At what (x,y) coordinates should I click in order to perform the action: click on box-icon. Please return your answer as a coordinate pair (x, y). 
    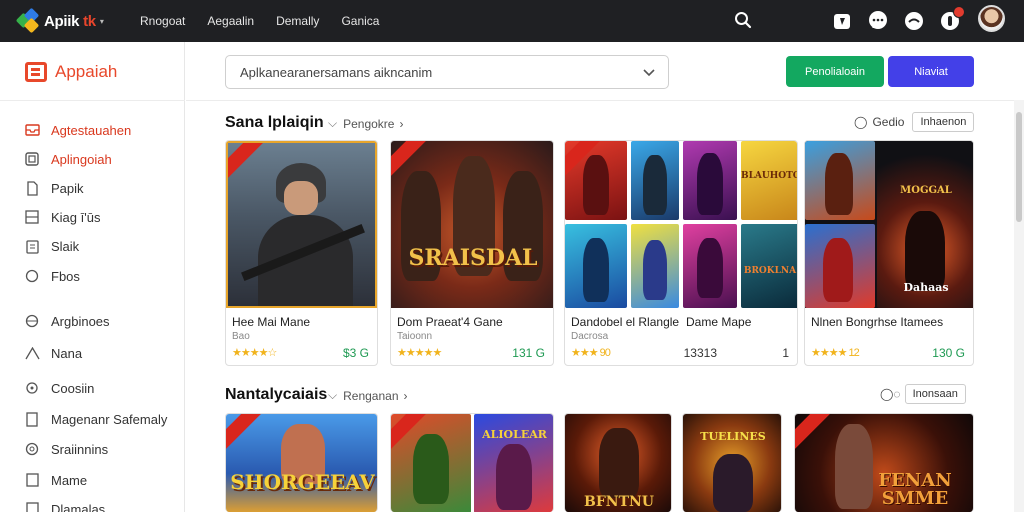
    Looking at the image, I should click on (32, 506).